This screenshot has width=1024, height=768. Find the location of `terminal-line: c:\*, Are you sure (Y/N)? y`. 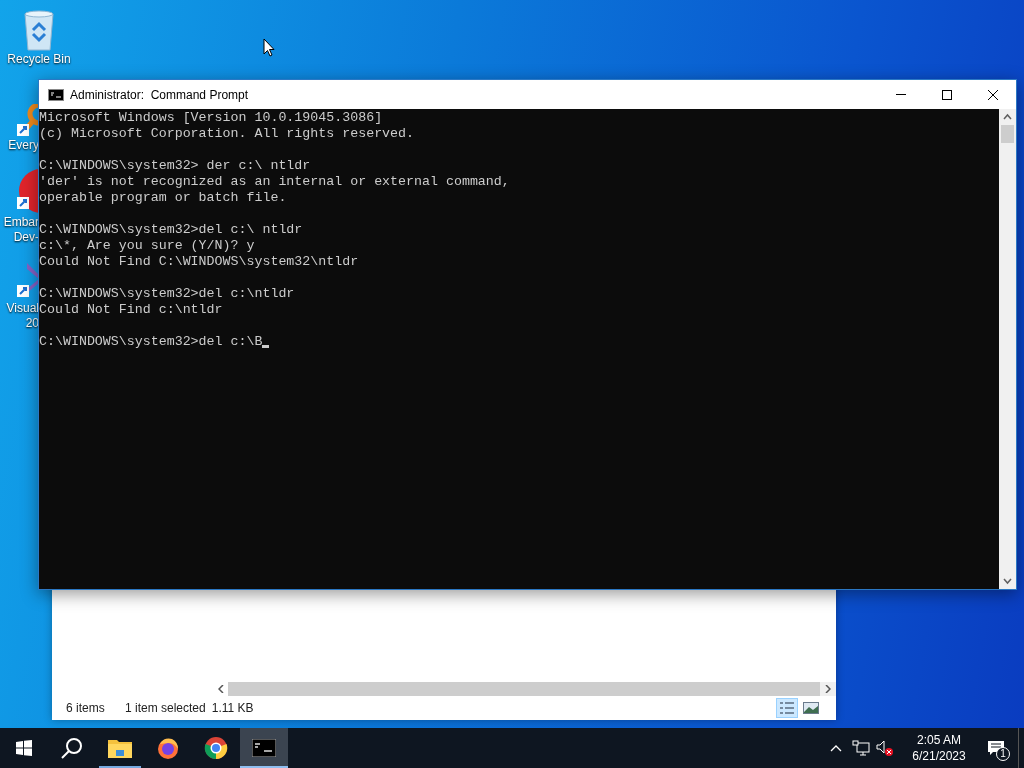

terminal-line: c:\*, Are you sure (Y/N)? y is located at coordinates (147, 246).